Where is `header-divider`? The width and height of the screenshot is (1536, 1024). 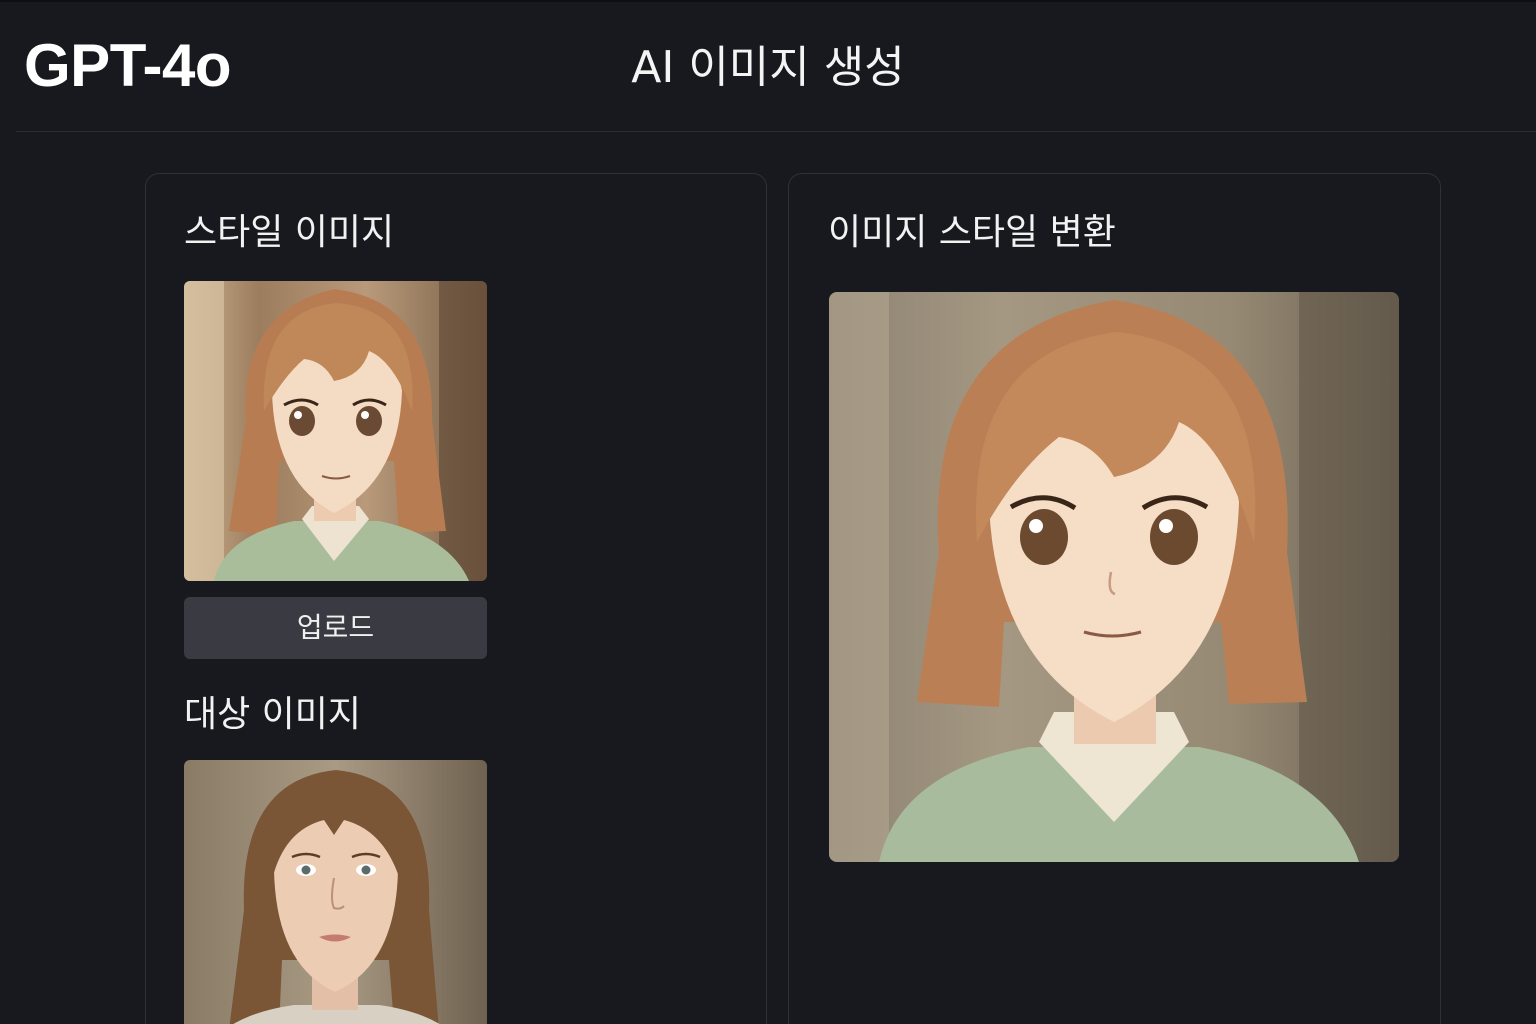 header-divider is located at coordinates (776, 131).